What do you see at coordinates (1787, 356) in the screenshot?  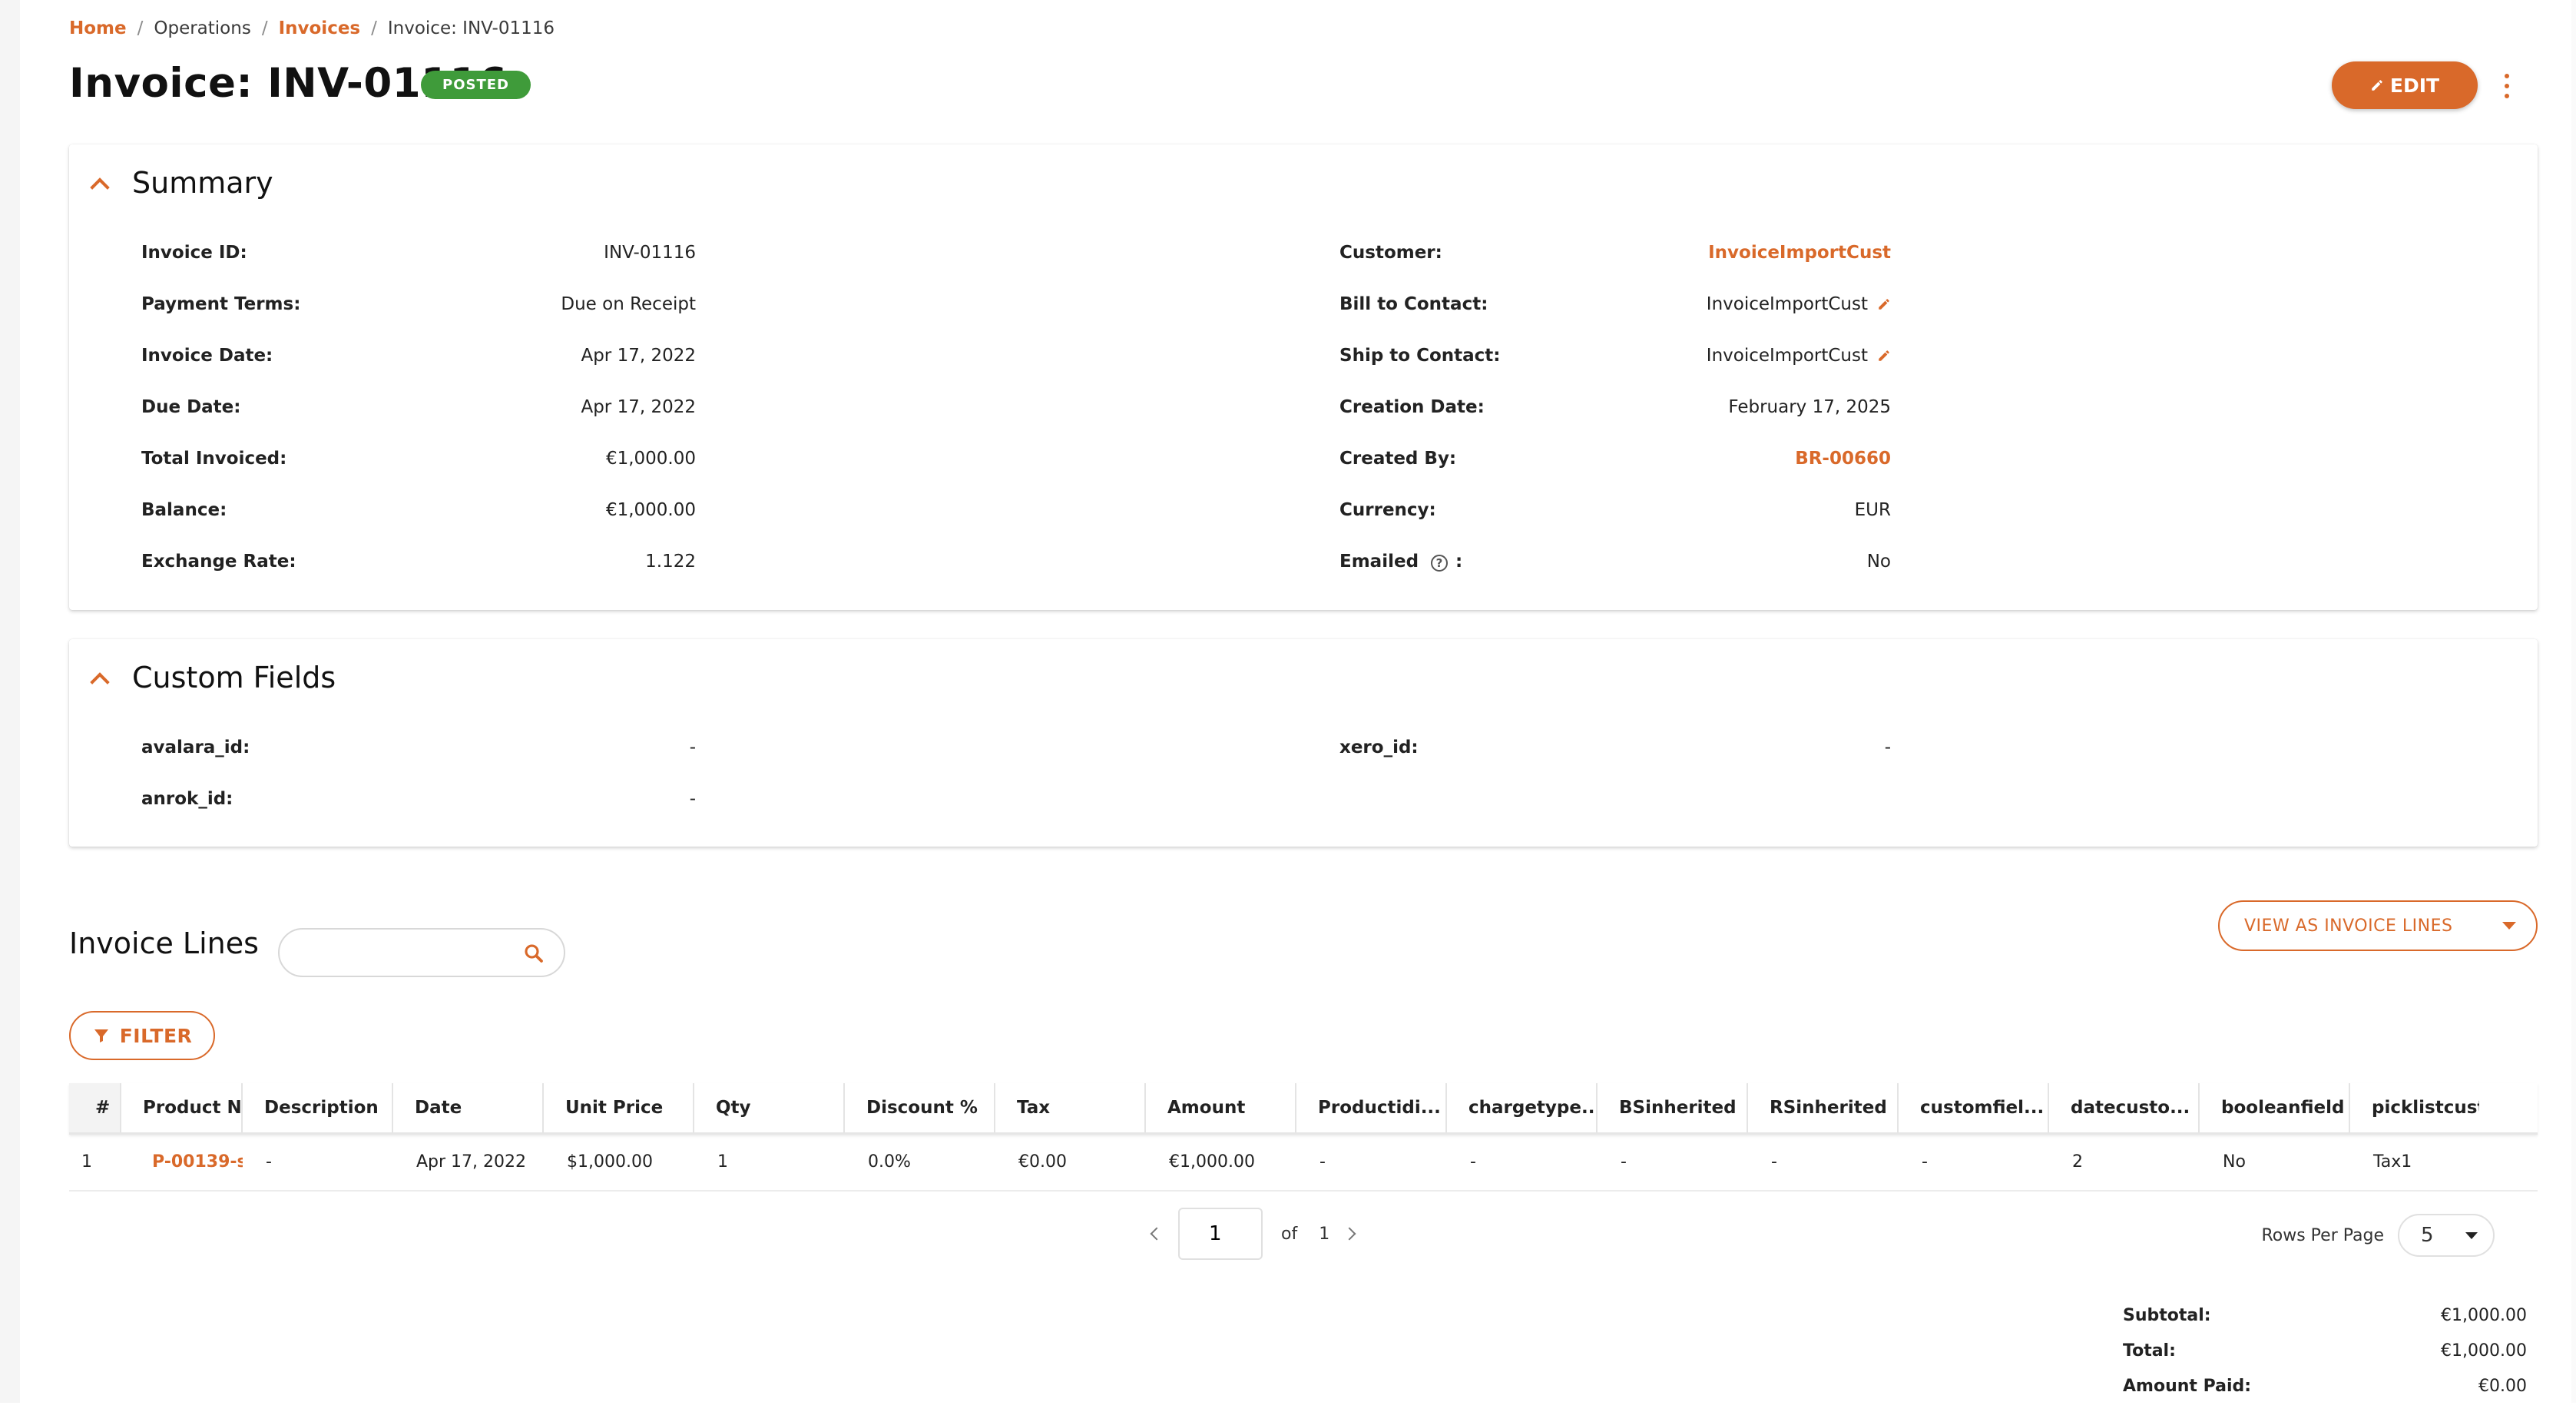 I see `ship-to-contact-value: InvoiceImportCust` at bounding box center [1787, 356].